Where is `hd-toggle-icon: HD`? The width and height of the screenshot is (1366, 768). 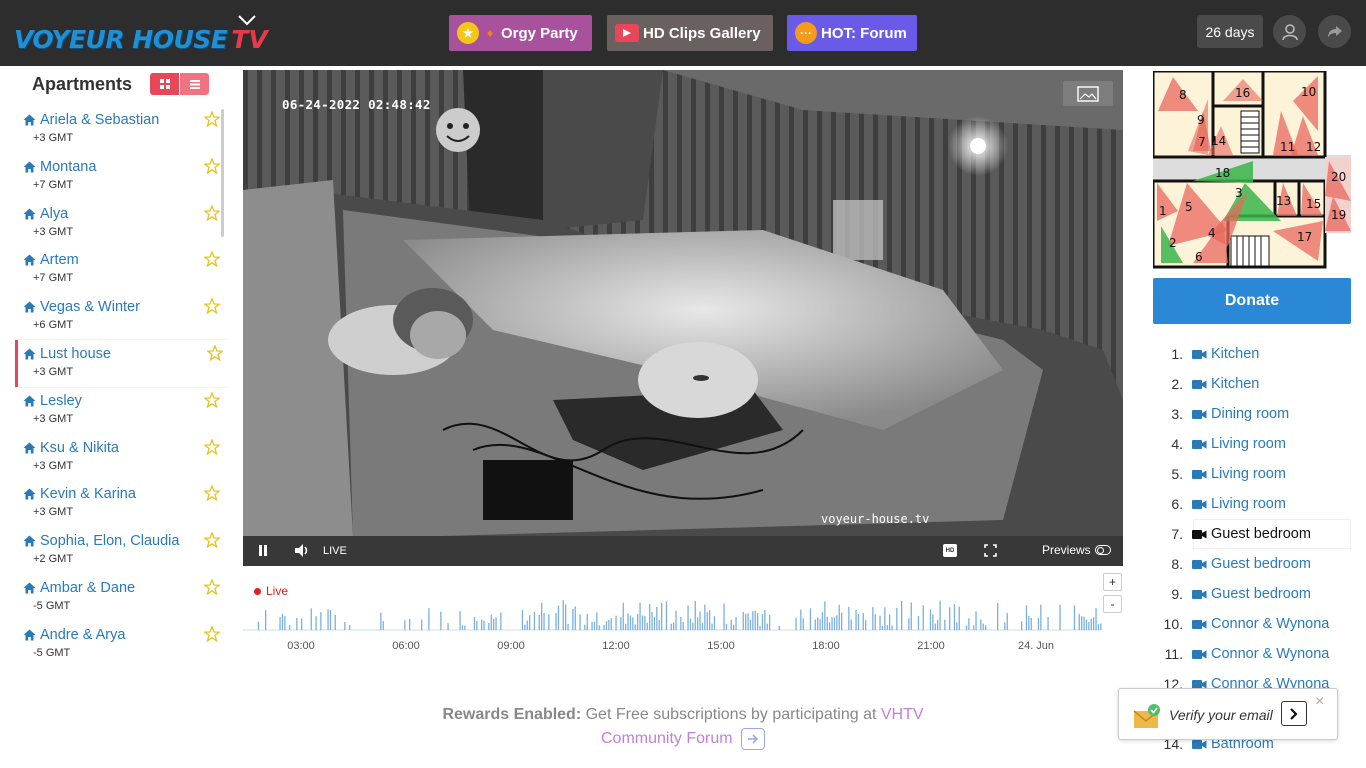
hd-toggle-icon: HD is located at coordinates (950, 550).